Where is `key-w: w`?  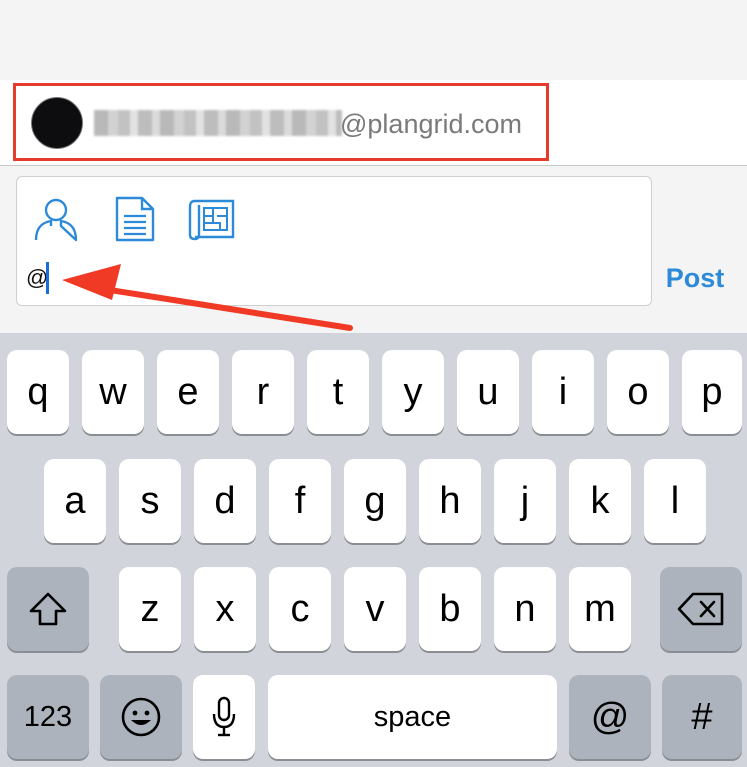
key-w: w is located at coordinates (113, 392).